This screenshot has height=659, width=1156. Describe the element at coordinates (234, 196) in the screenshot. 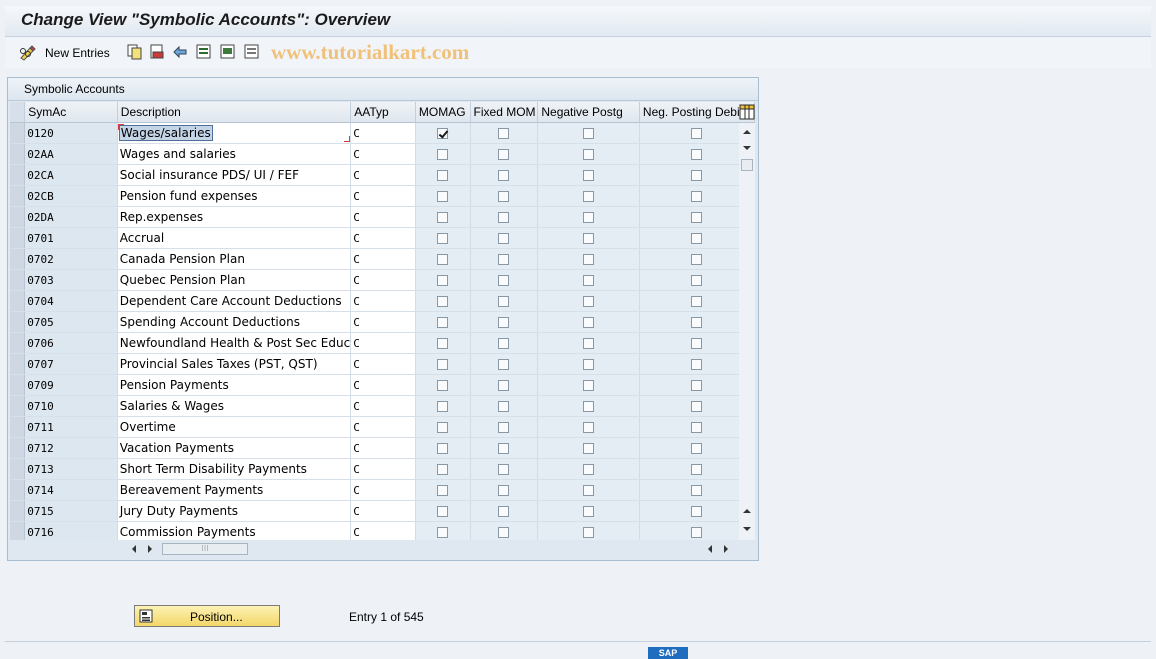

I see `description-input: Pension fund expenses` at that location.